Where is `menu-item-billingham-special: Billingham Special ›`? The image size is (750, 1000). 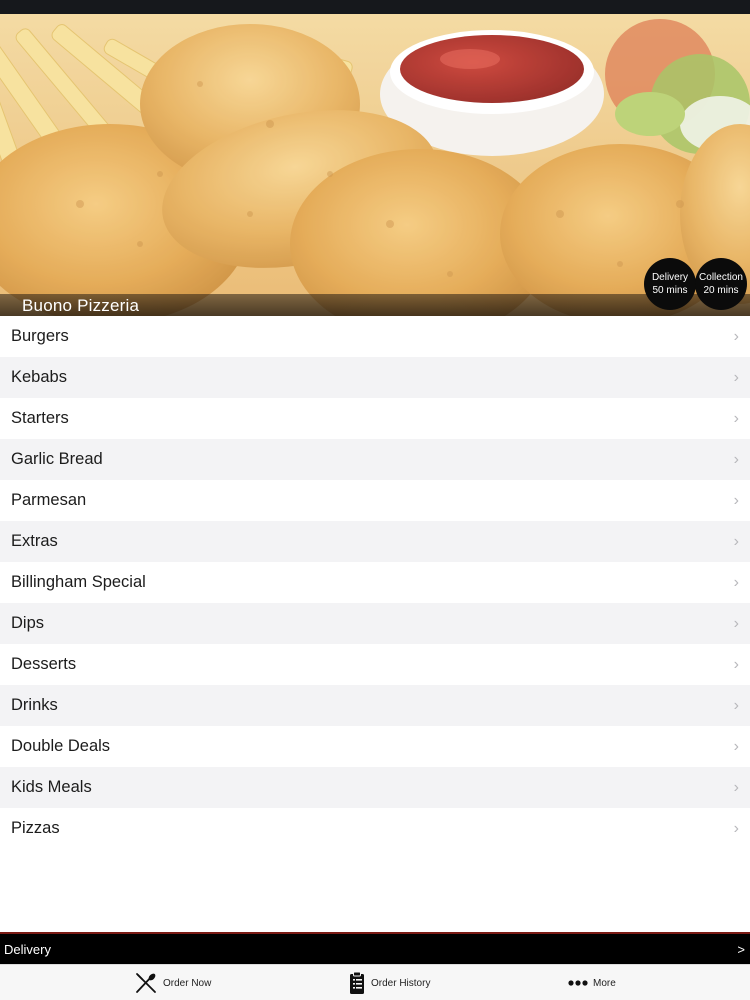
menu-item-billingham-special: Billingham Special › is located at coordinates (375, 582).